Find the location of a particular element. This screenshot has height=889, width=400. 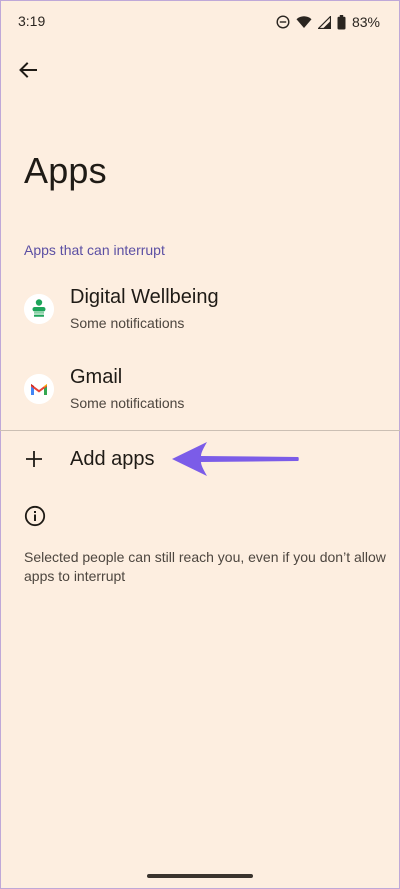

divider is located at coordinates (200, 430).